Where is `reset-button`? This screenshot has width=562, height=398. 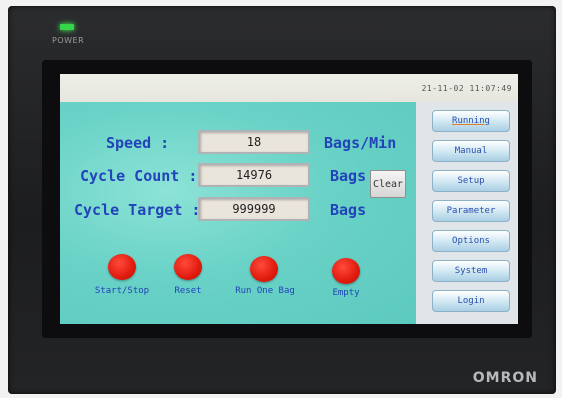
reset-button is located at coordinates (188, 267).